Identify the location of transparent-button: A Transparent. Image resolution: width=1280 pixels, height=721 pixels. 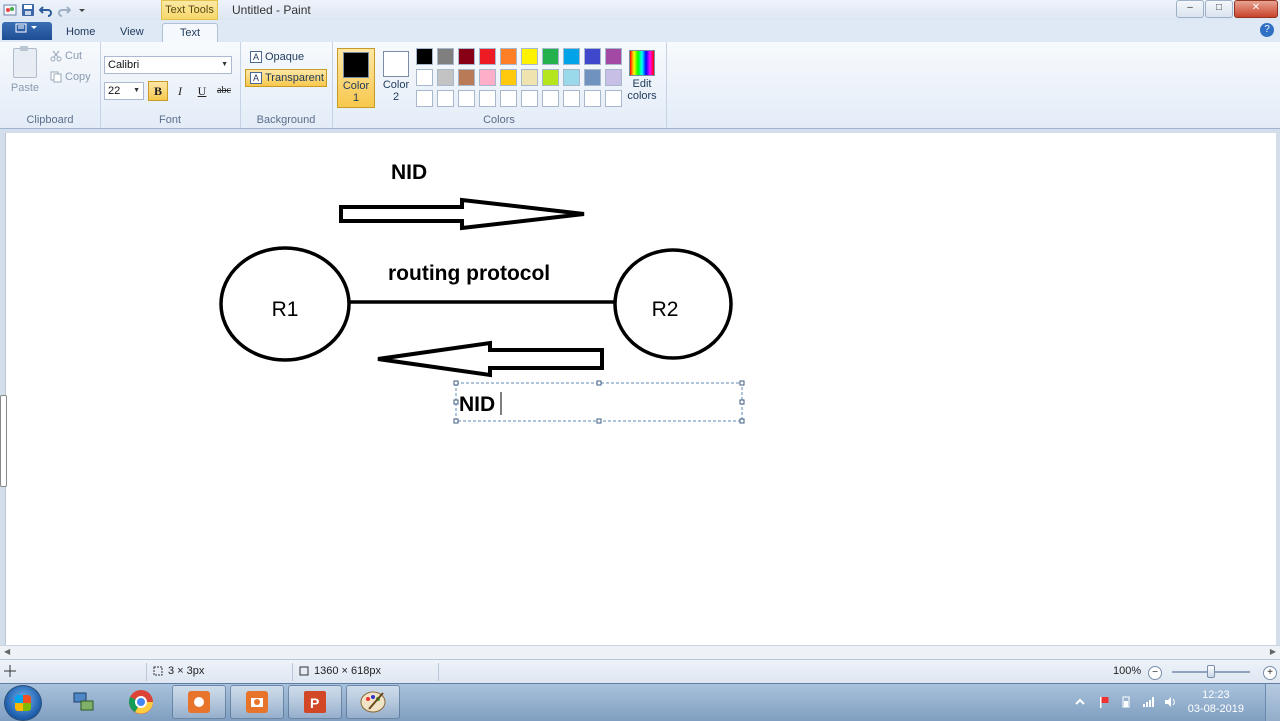
(286, 78).